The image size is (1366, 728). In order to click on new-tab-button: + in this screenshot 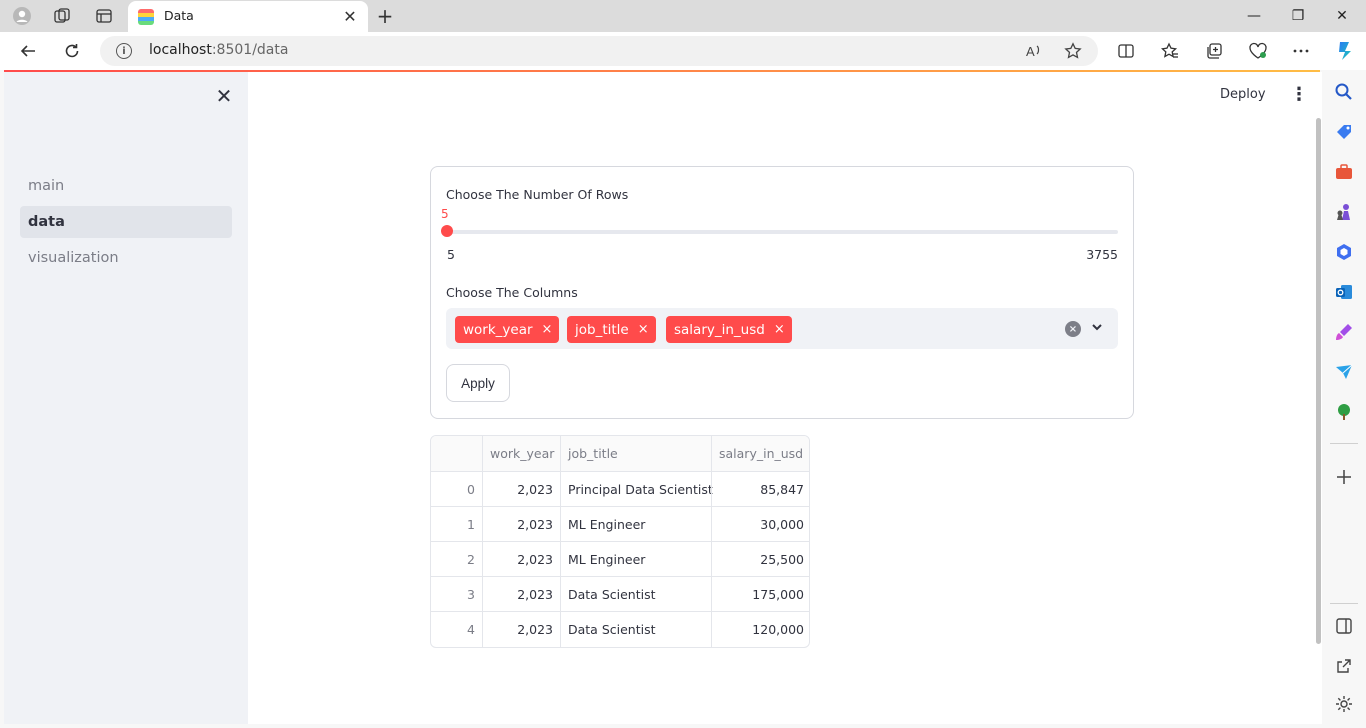, I will do `click(385, 16)`.